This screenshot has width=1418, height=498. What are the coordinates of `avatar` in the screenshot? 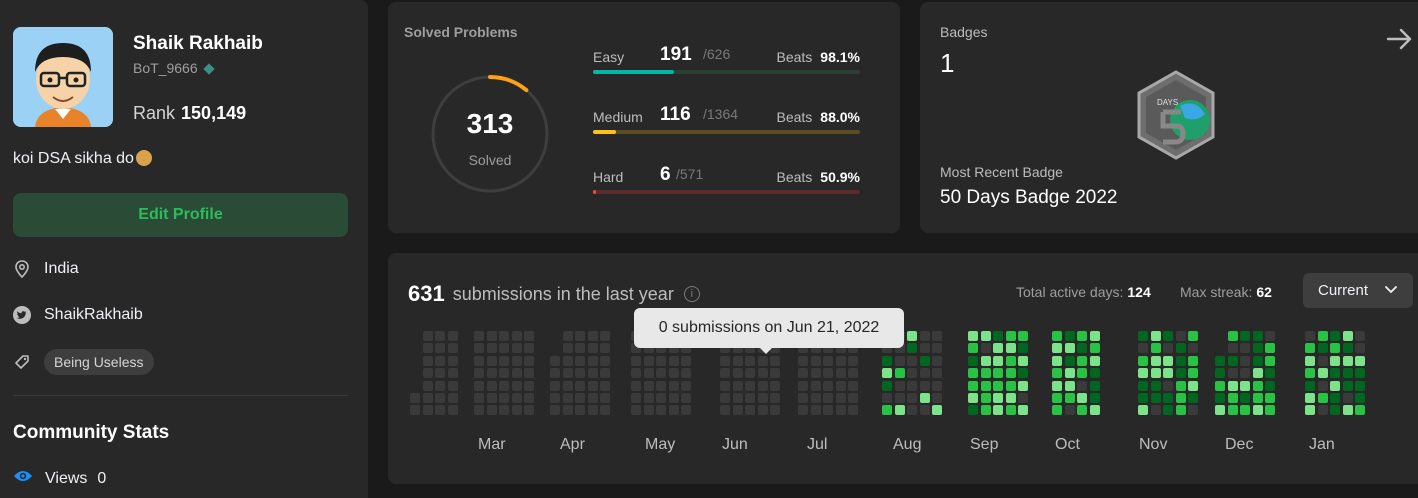 It's located at (63, 77).